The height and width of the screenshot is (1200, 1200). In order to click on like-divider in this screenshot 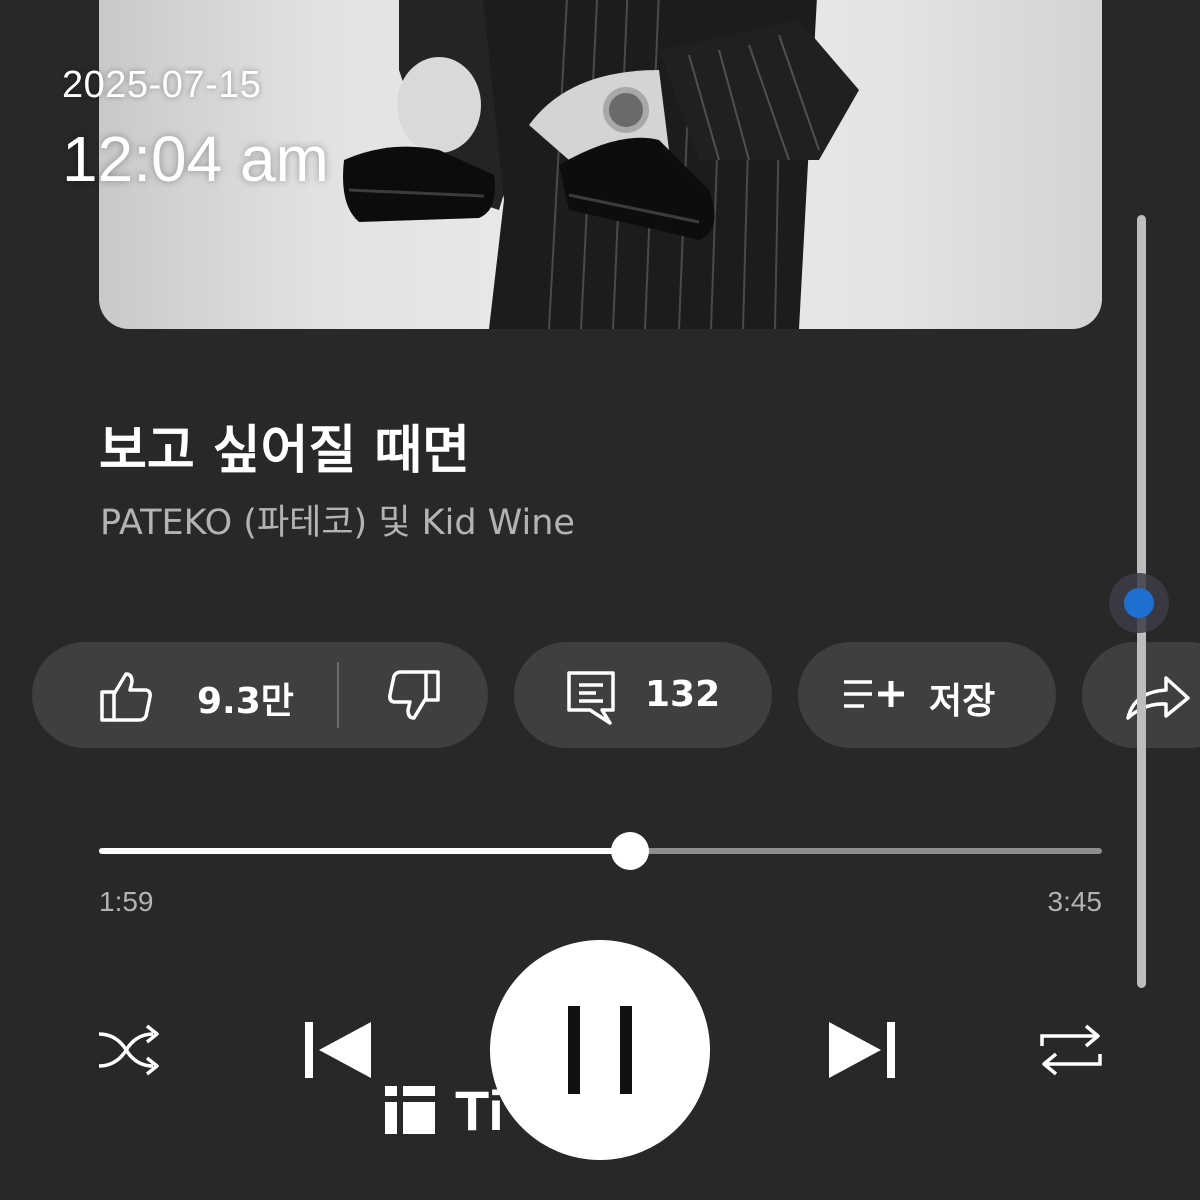, I will do `click(338, 695)`.